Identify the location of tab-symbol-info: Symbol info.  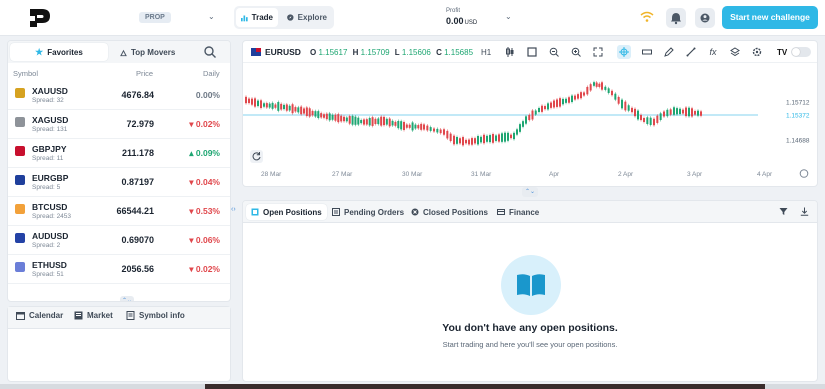
(155, 315).